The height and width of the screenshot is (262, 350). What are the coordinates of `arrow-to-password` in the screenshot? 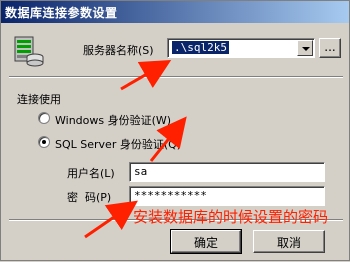 It's located at (111, 219).